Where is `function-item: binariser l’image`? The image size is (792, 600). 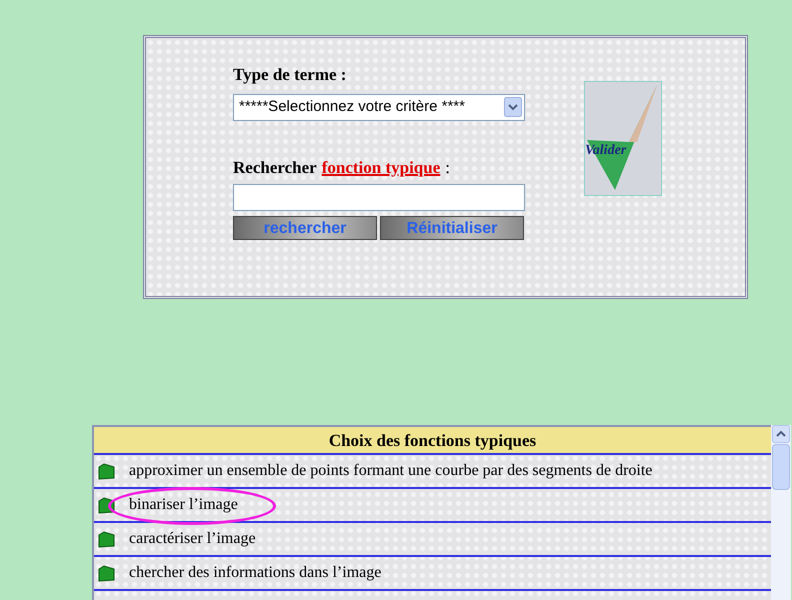 function-item: binariser l’image is located at coordinates (183, 505).